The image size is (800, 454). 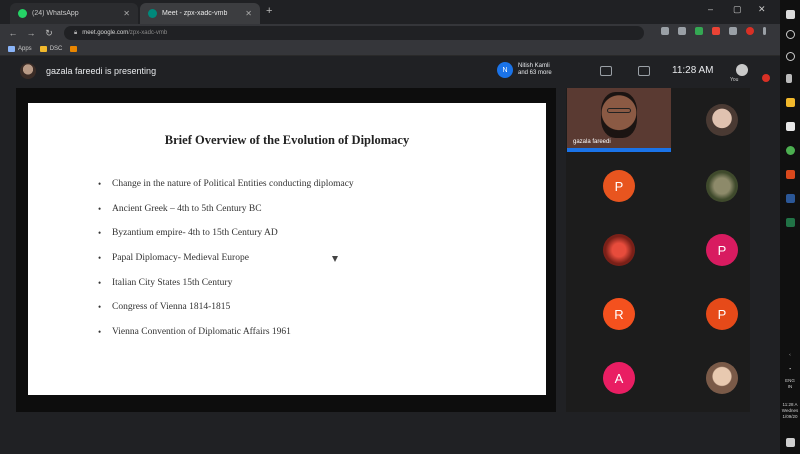 I want to click on forward-arrow-icon: →, so click(x=31, y=33).